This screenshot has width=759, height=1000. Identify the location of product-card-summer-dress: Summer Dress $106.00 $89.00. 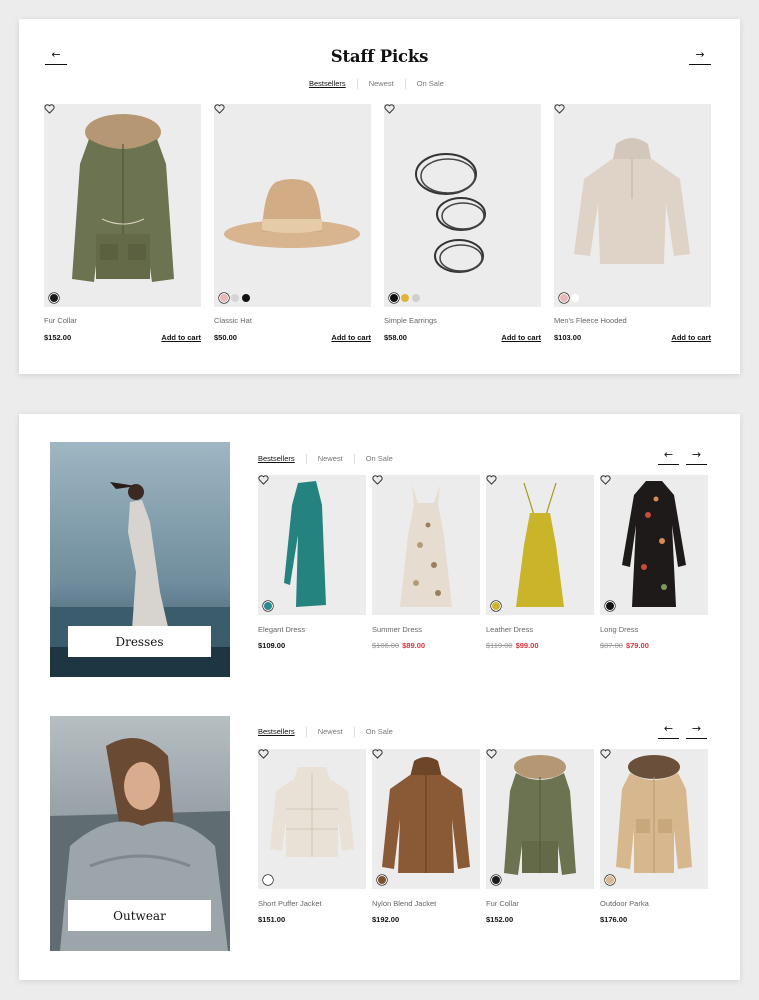
(426, 565).